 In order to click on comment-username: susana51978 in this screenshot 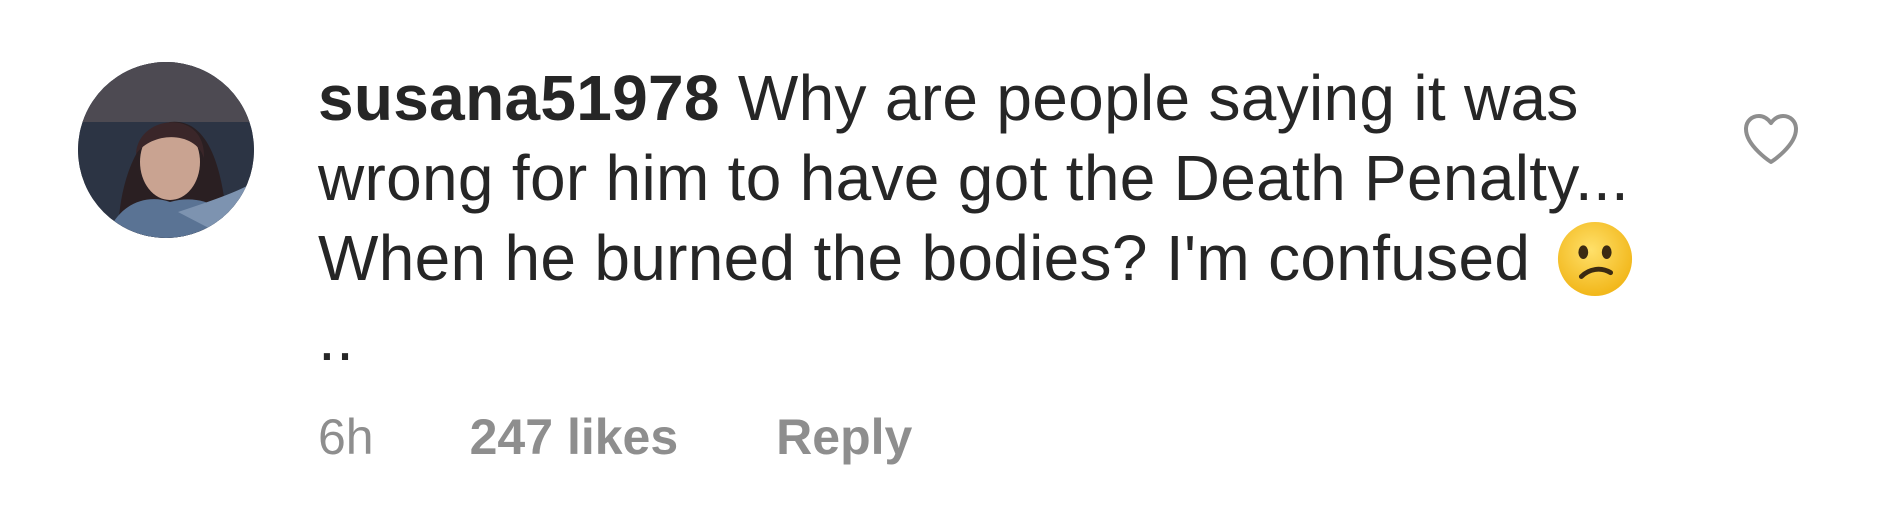, I will do `click(519, 98)`.